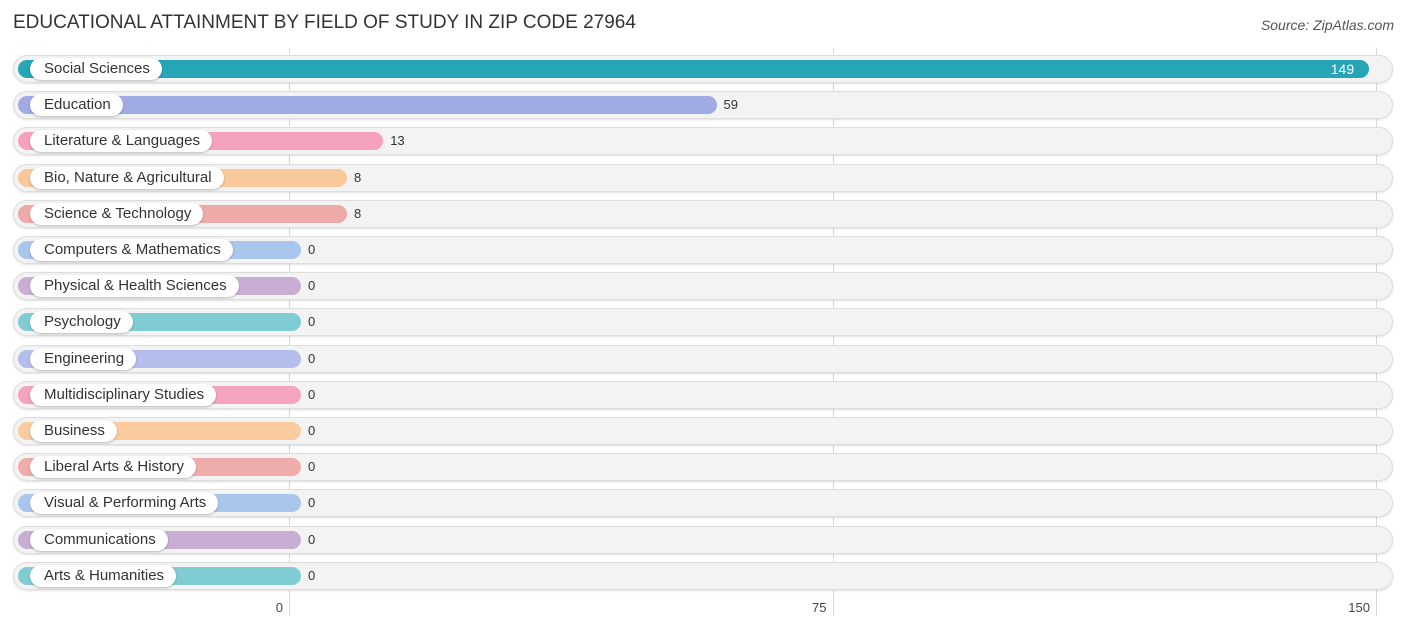 Image resolution: width=1406 pixels, height=632 pixels. I want to click on category-label: Bio, Nature & Agricultural, so click(127, 177).